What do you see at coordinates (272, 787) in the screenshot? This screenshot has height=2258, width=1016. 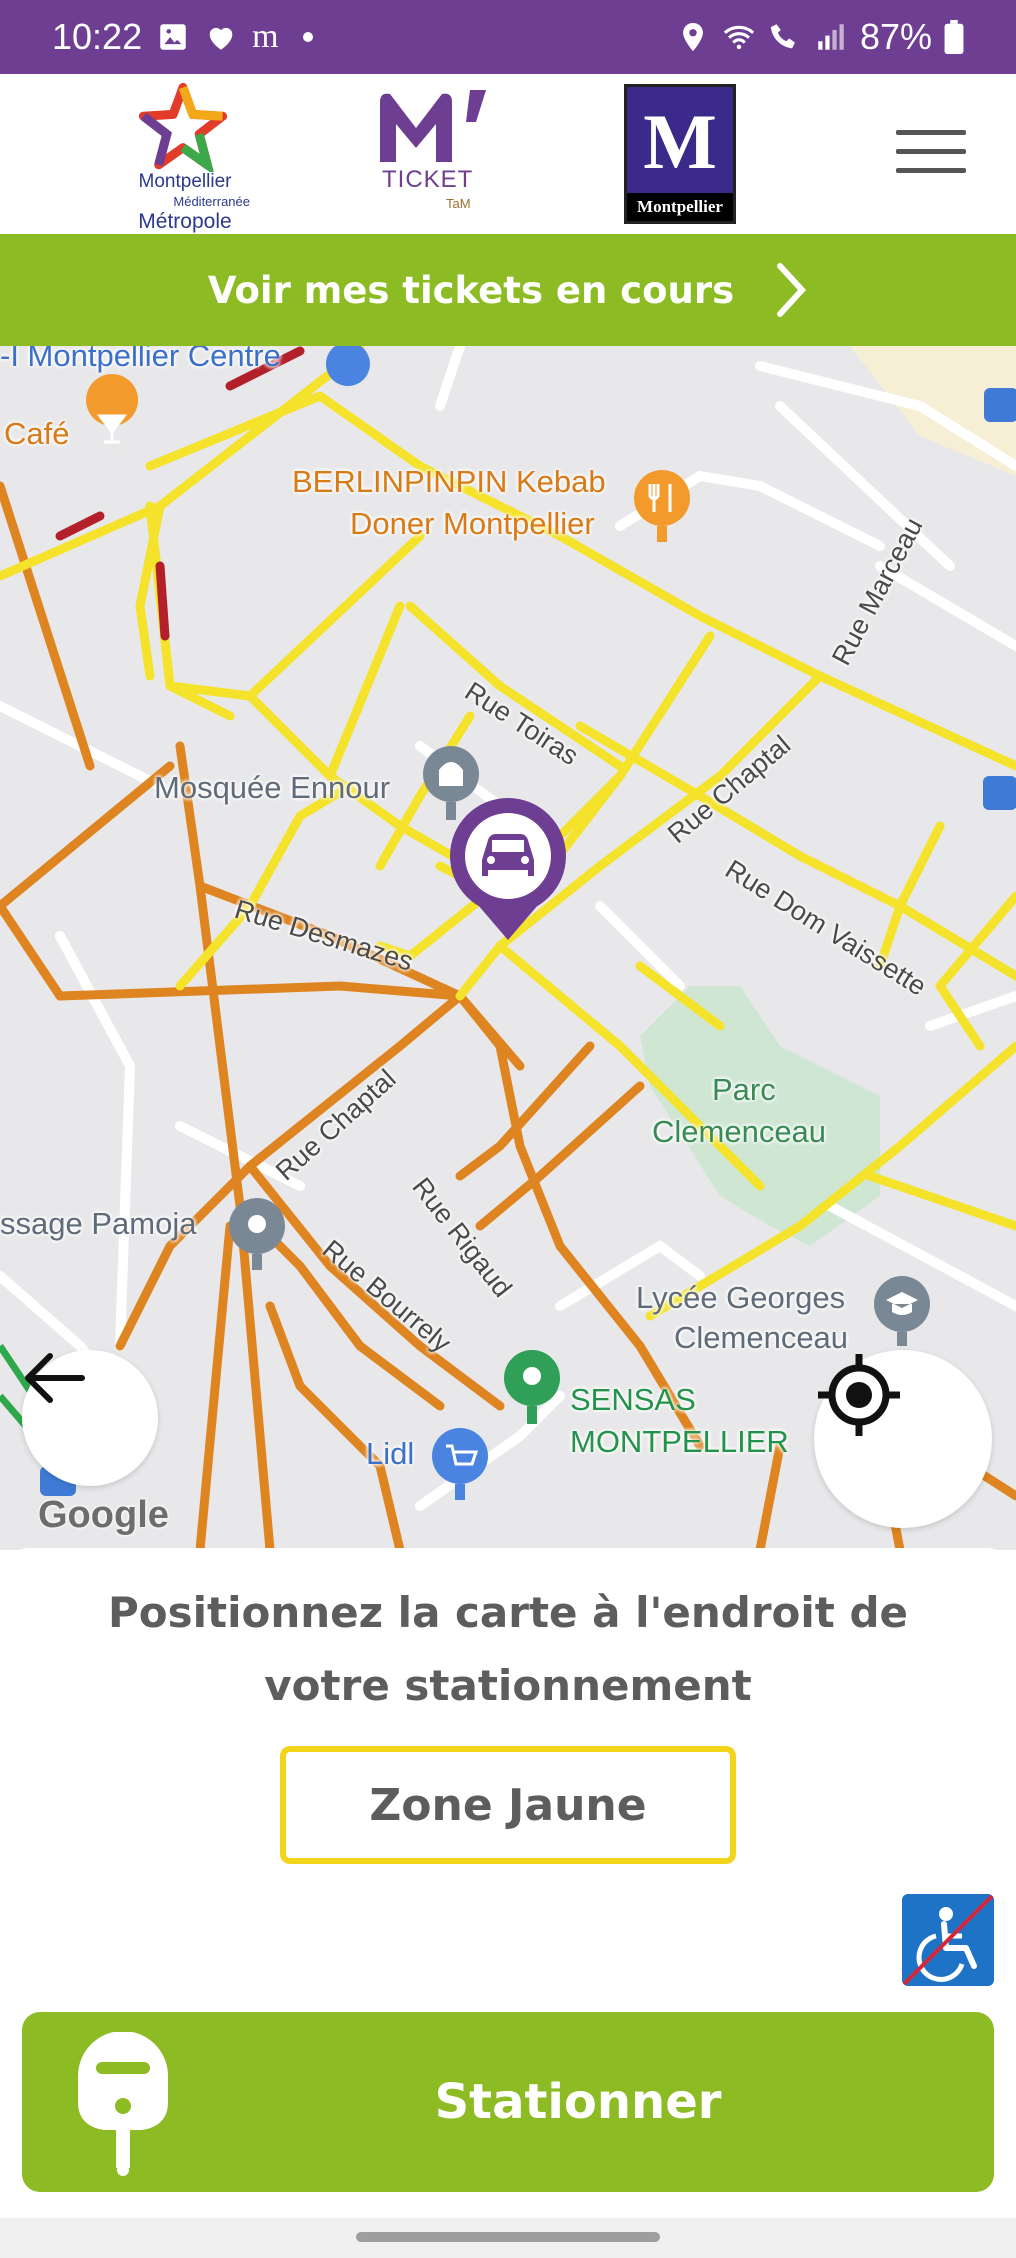 I see `map-label-mosque: Mosquée Ennour` at bounding box center [272, 787].